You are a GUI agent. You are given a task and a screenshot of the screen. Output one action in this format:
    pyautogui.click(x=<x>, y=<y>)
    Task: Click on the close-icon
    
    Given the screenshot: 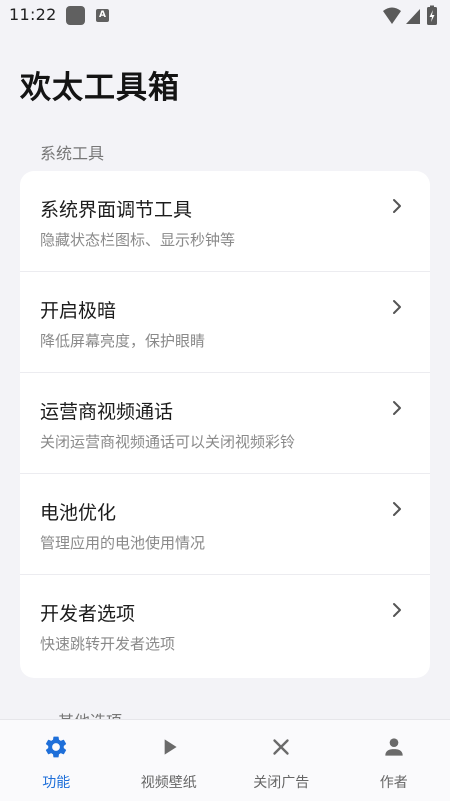 What is the action you would take?
    pyautogui.click(x=281, y=747)
    